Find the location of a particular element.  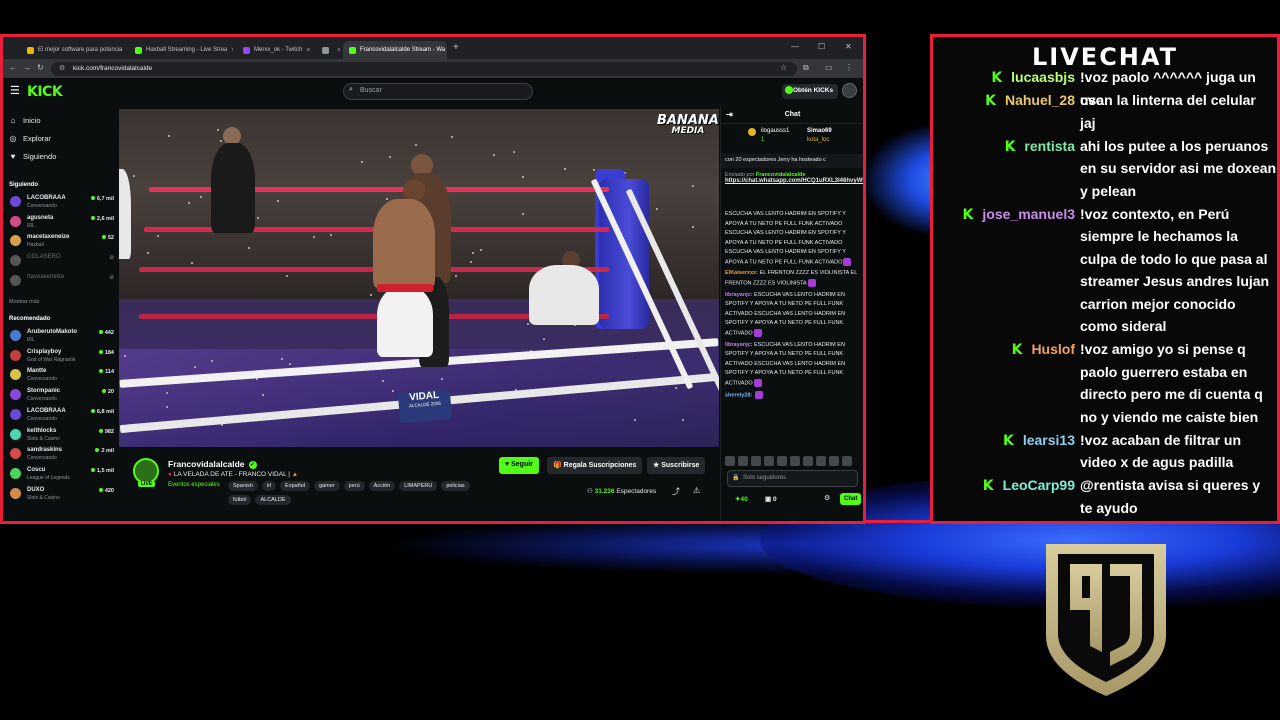

livechat-text-line: en su servidor asi me doxean is located at coordinates (1178, 168).